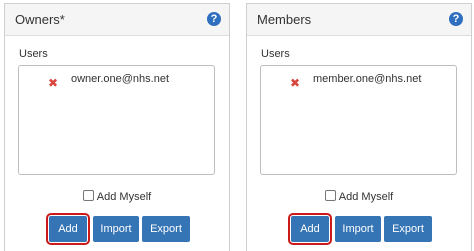 This screenshot has width=474, height=251. Describe the element at coordinates (68, 229) in the screenshot. I see `owners-add-button: Add` at that location.